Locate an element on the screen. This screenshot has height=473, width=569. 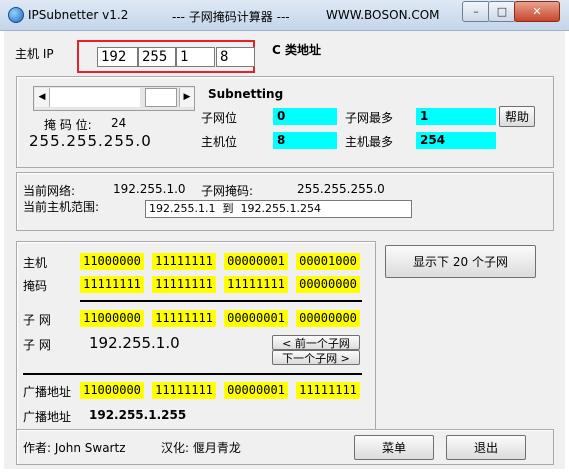
window-title: IPSubnetter v1.2 is located at coordinates (78, 15).